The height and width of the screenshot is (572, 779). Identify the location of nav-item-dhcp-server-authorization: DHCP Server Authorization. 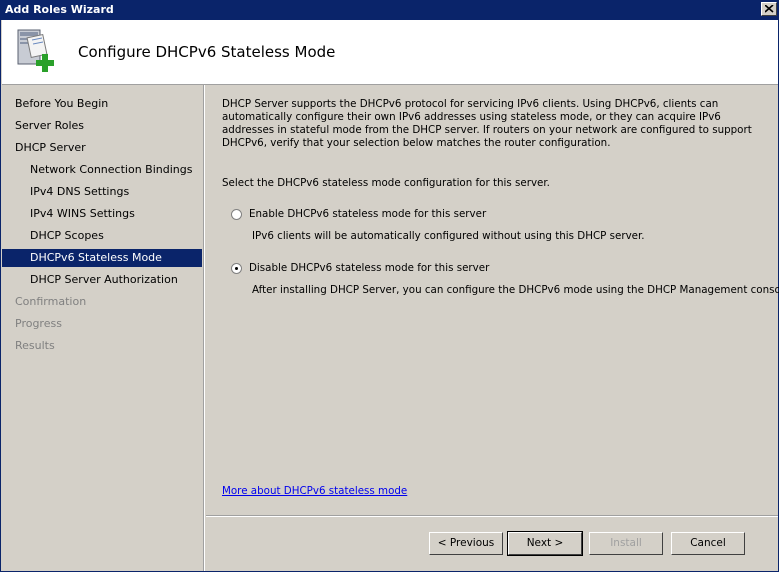
(102, 280).